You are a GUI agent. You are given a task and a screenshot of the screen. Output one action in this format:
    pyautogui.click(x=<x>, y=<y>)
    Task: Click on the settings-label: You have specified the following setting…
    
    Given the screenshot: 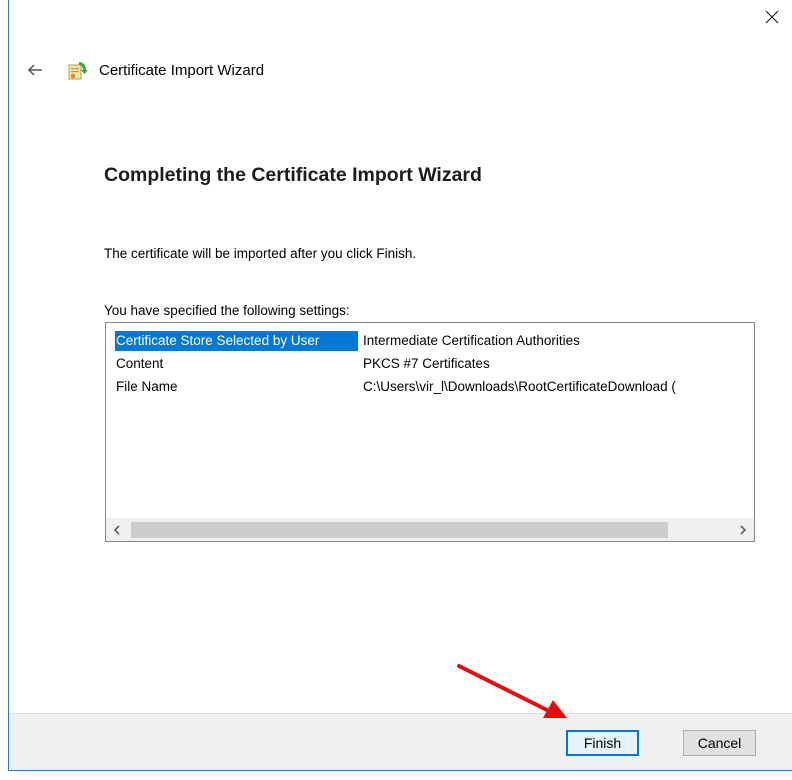 What is the action you would take?
    pyautogui.click(x=227, y=310)
    